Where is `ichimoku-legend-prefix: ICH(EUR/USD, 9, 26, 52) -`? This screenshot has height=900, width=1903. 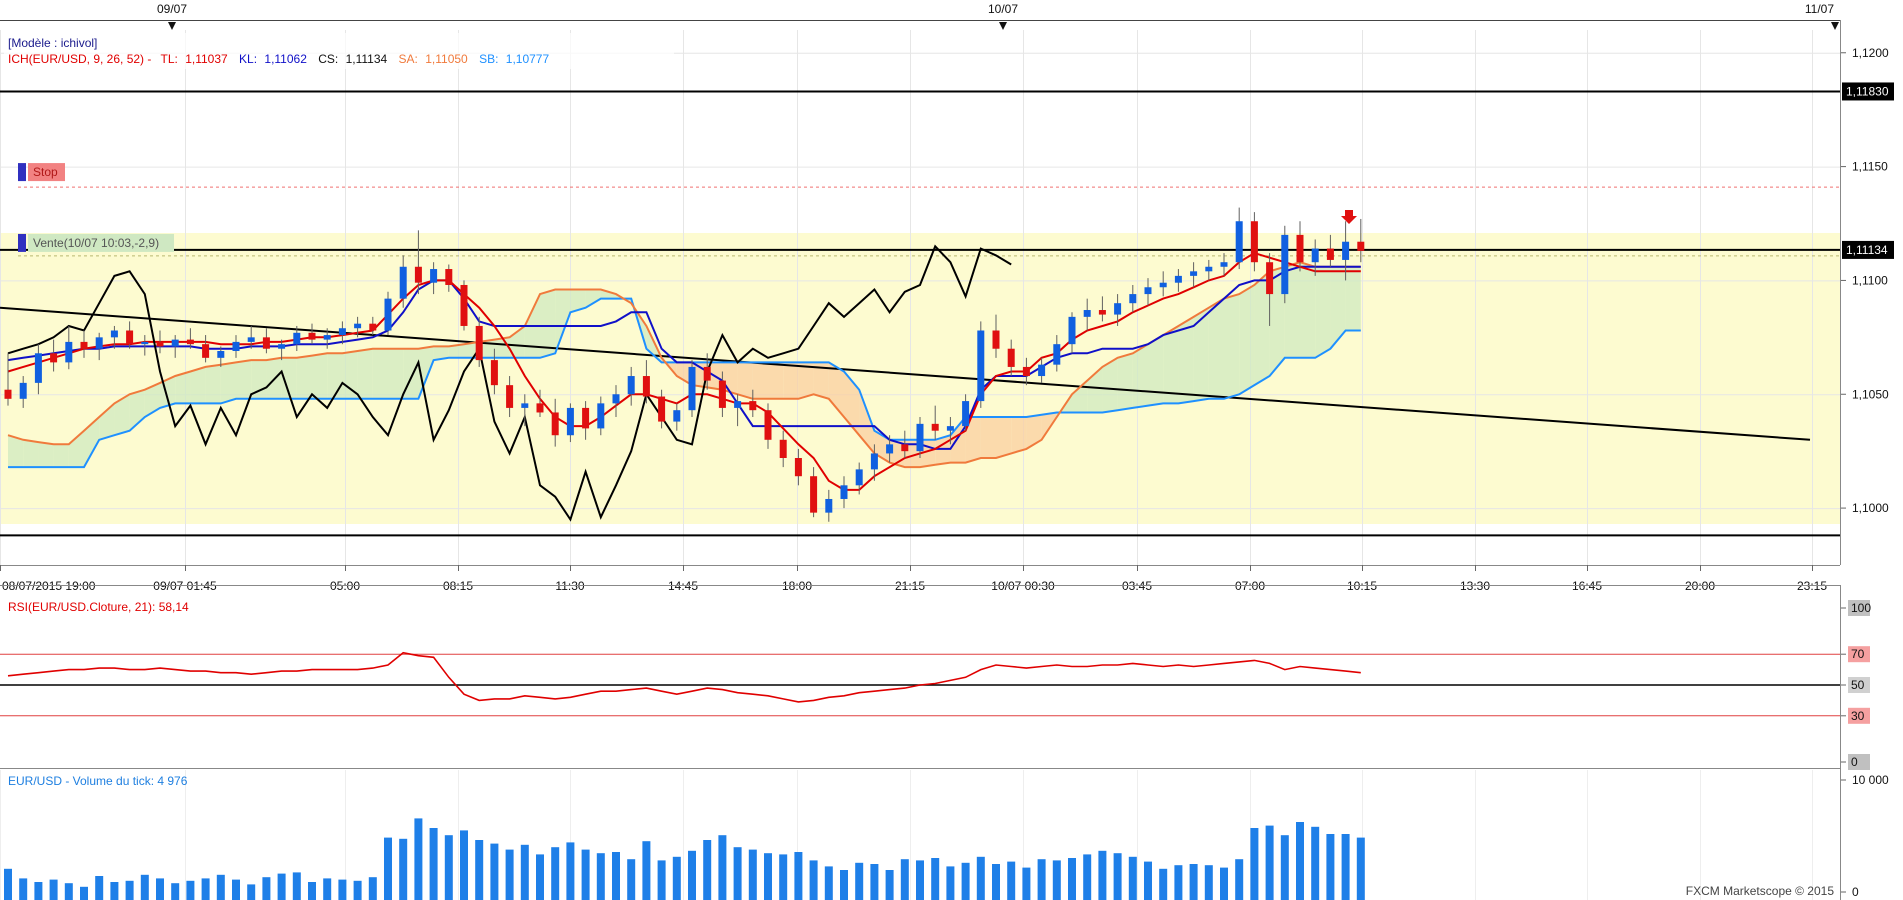 ichimoku-legend-prefix: ICH(EUR/USD, 9, 26, 52) - is located at coordinates (79, 59).